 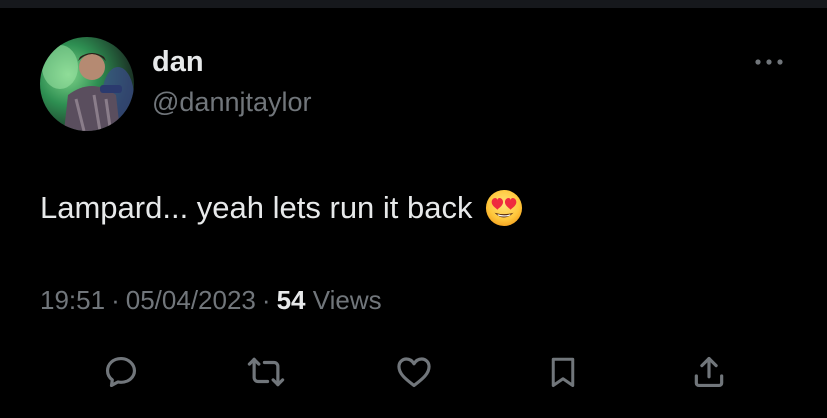 I want to click on avatar-image, so click(x=88, y=88).